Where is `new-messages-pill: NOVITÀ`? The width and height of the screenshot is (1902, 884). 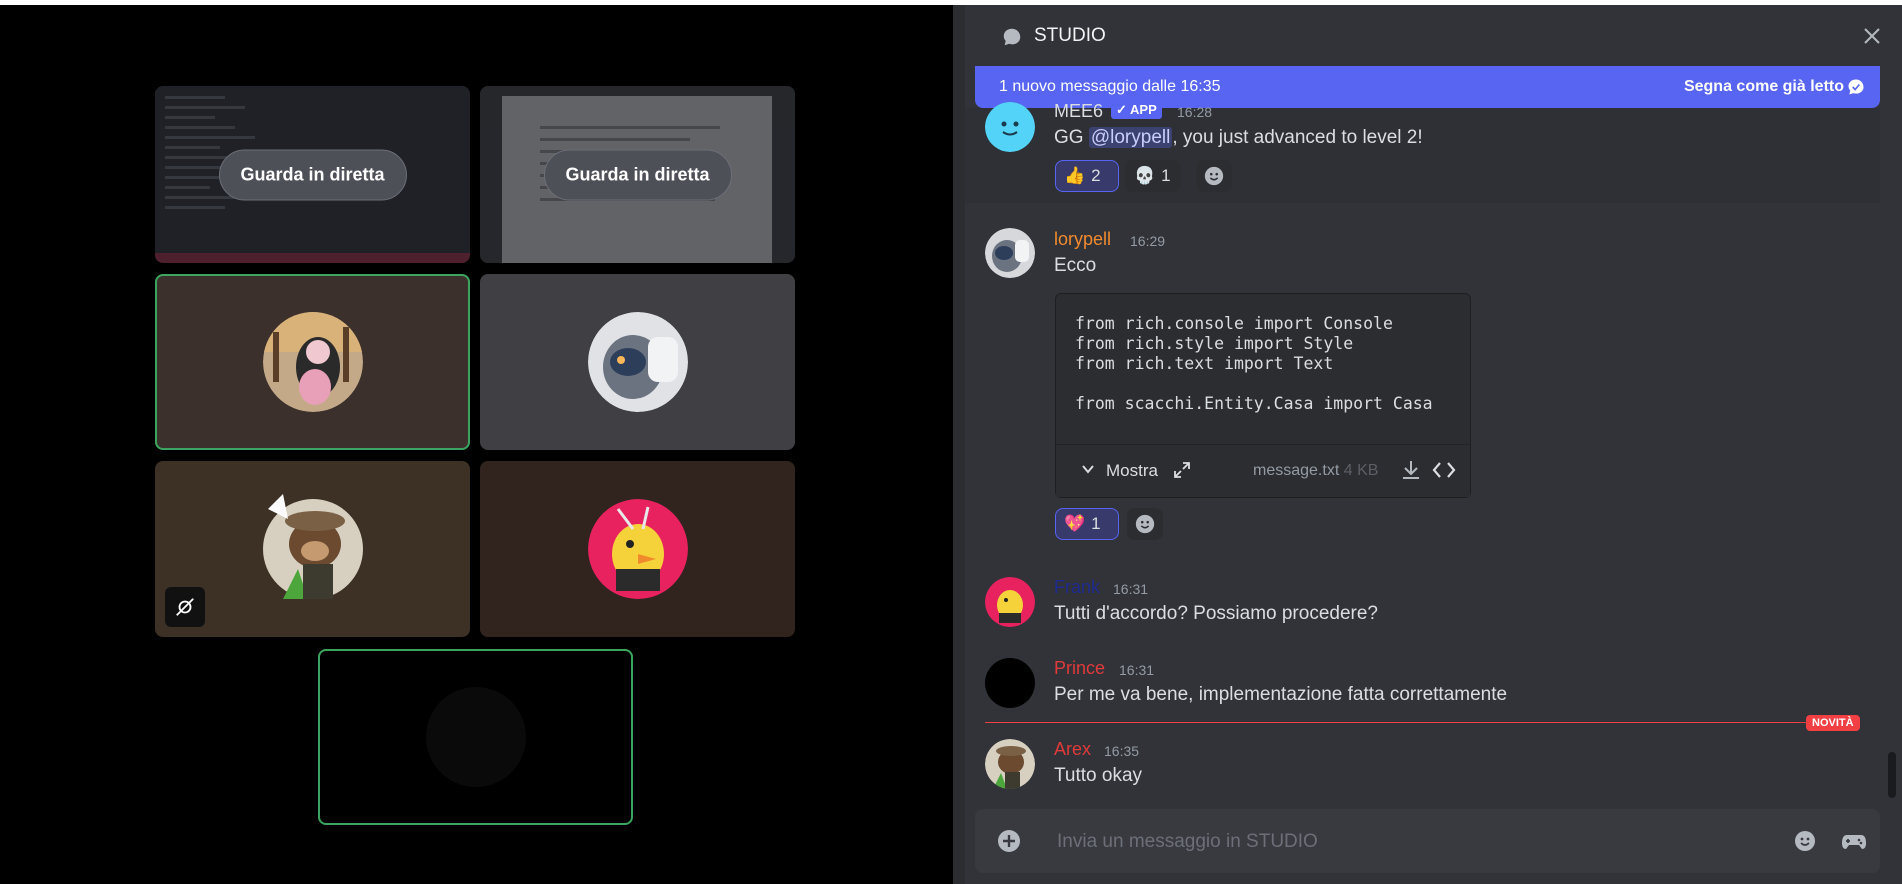
new-messages-pill: NOVITÀ is located at coordinates (1833, 723).